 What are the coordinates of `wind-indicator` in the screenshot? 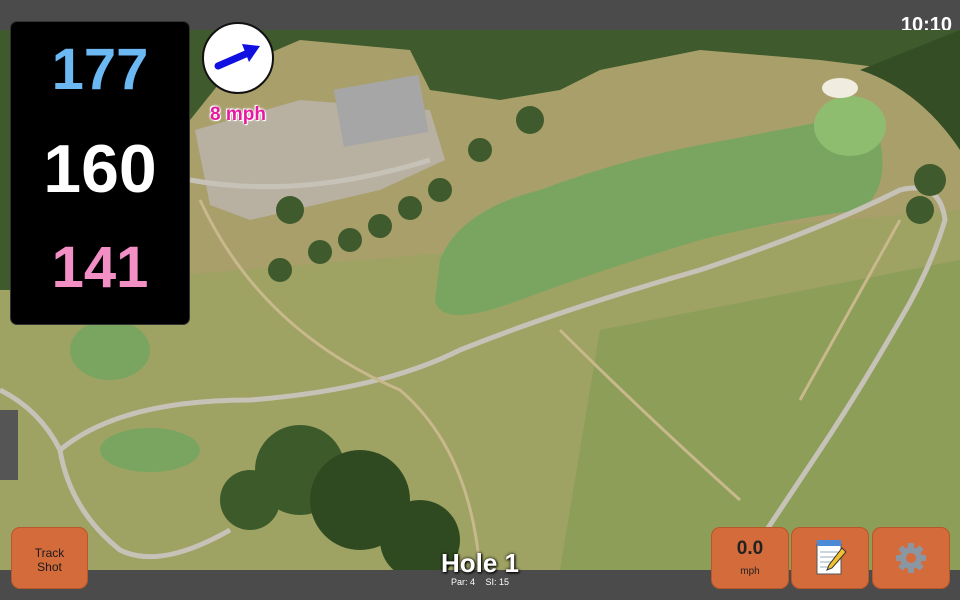 It's located at (238, 58).